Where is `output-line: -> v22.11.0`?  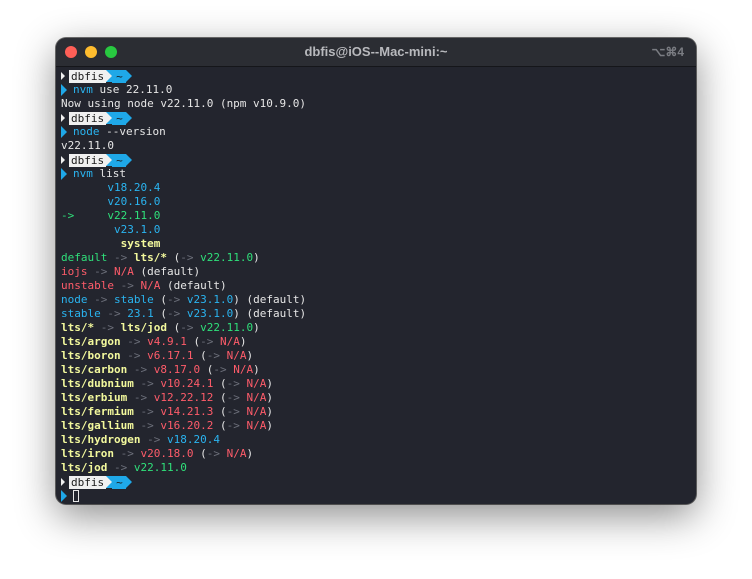
output-line: -> v22.11.0 is located at coordinates (378, 216).